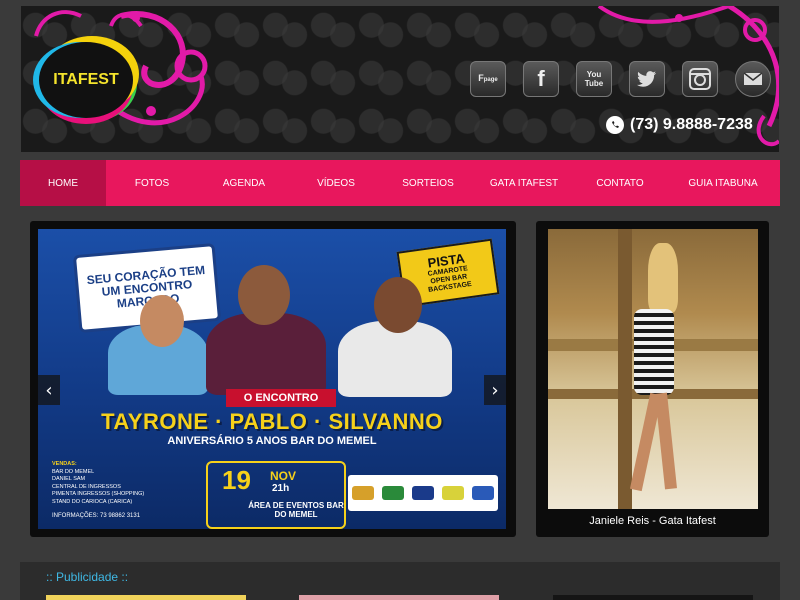 The image size is (800, 600). Describe the element at coordinates (723, 183) in the screenshot. I see `nav-item-guia-itabuna: GUIA ITABUNA` at that location.